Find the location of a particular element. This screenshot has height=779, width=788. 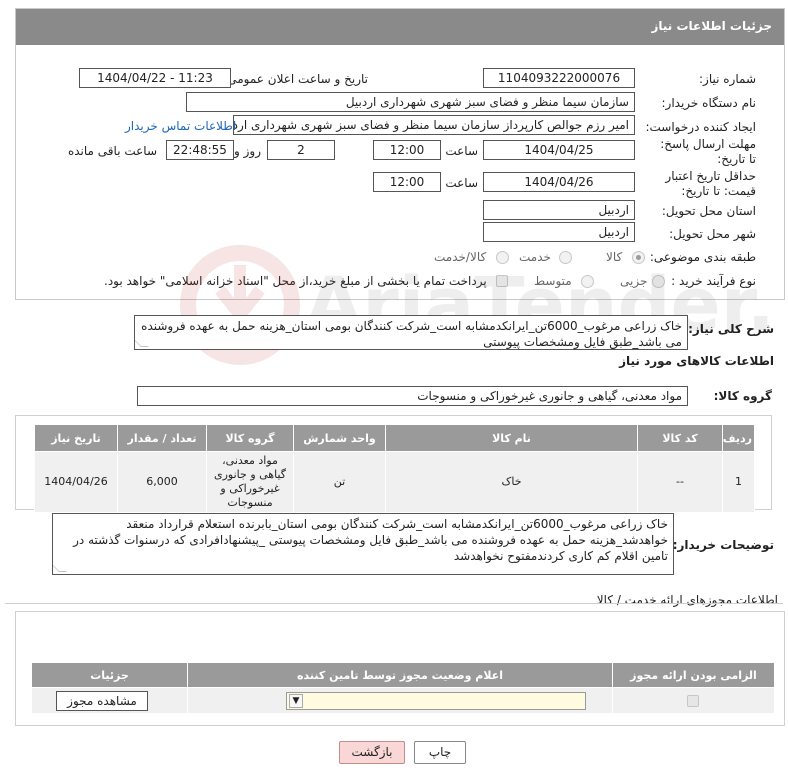

col-quantity: تعداد / مقدار is located at coordinates (162, 438).